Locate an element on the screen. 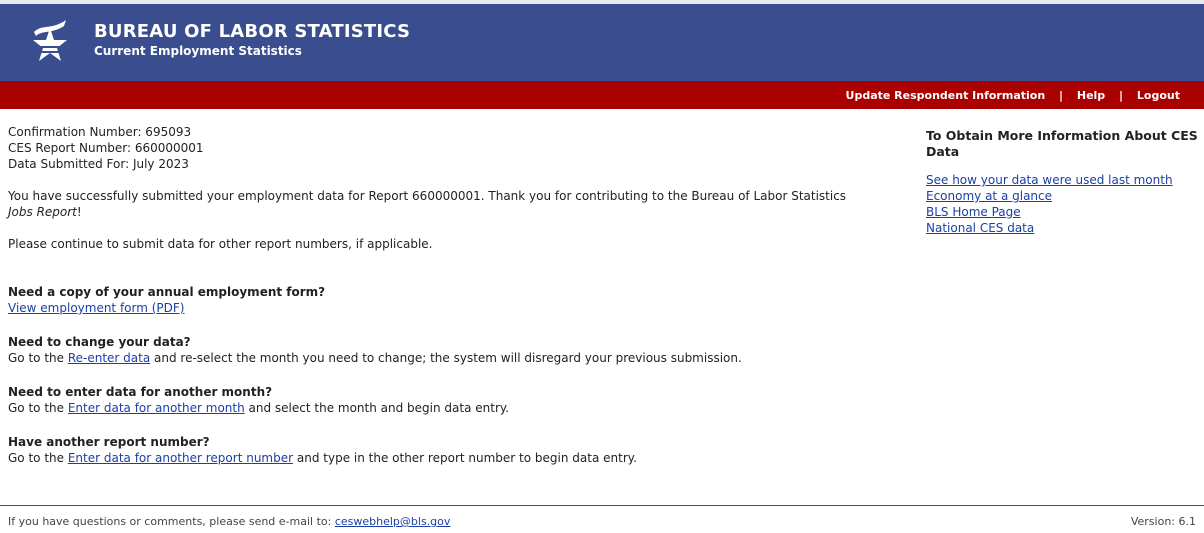  help-link: Help is located at coordinates (1091, 95).